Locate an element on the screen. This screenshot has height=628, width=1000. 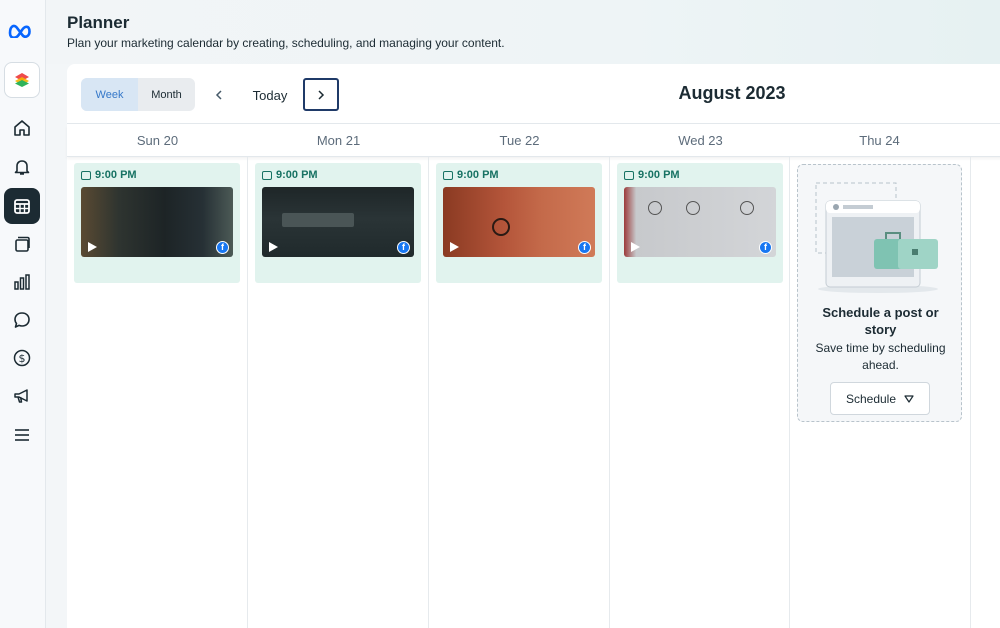
day-header: Mon 21 is located at coordinates (338, 140).